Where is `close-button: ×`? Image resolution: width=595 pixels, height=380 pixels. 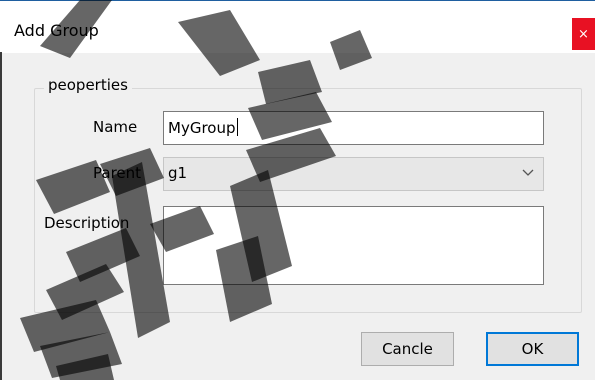
close-button: × is located at coordinates (583, 34).